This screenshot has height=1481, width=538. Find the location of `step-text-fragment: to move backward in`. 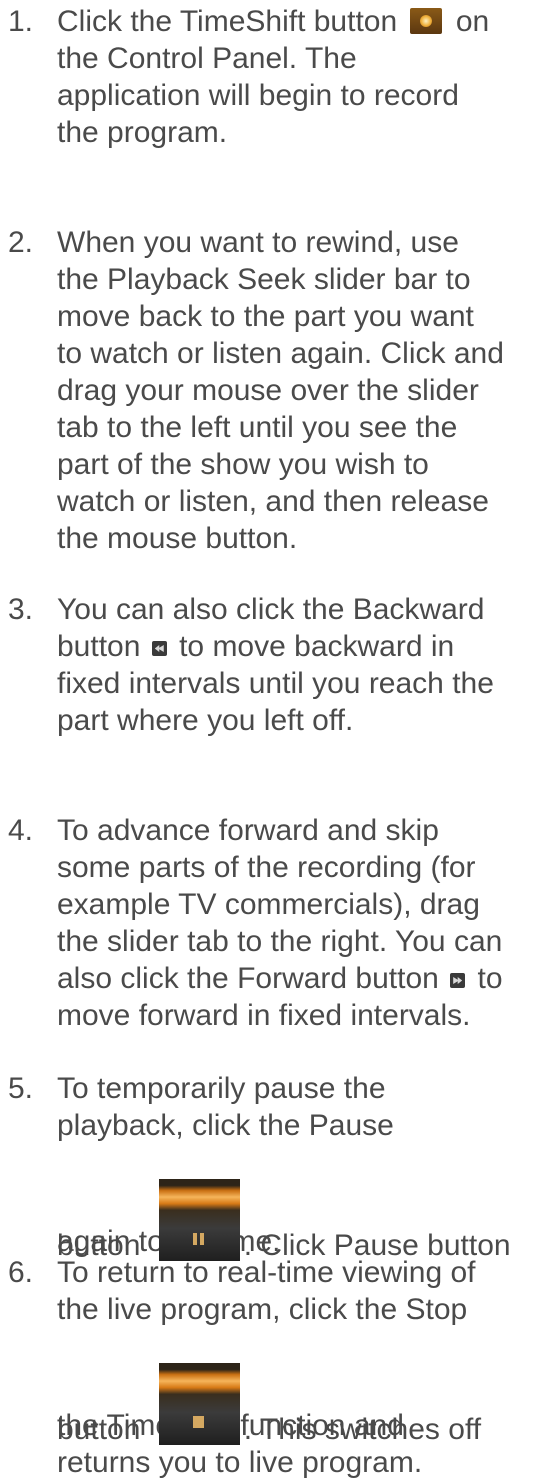

step-text-fragment: to move backward in is located at coordinates (312, 646).